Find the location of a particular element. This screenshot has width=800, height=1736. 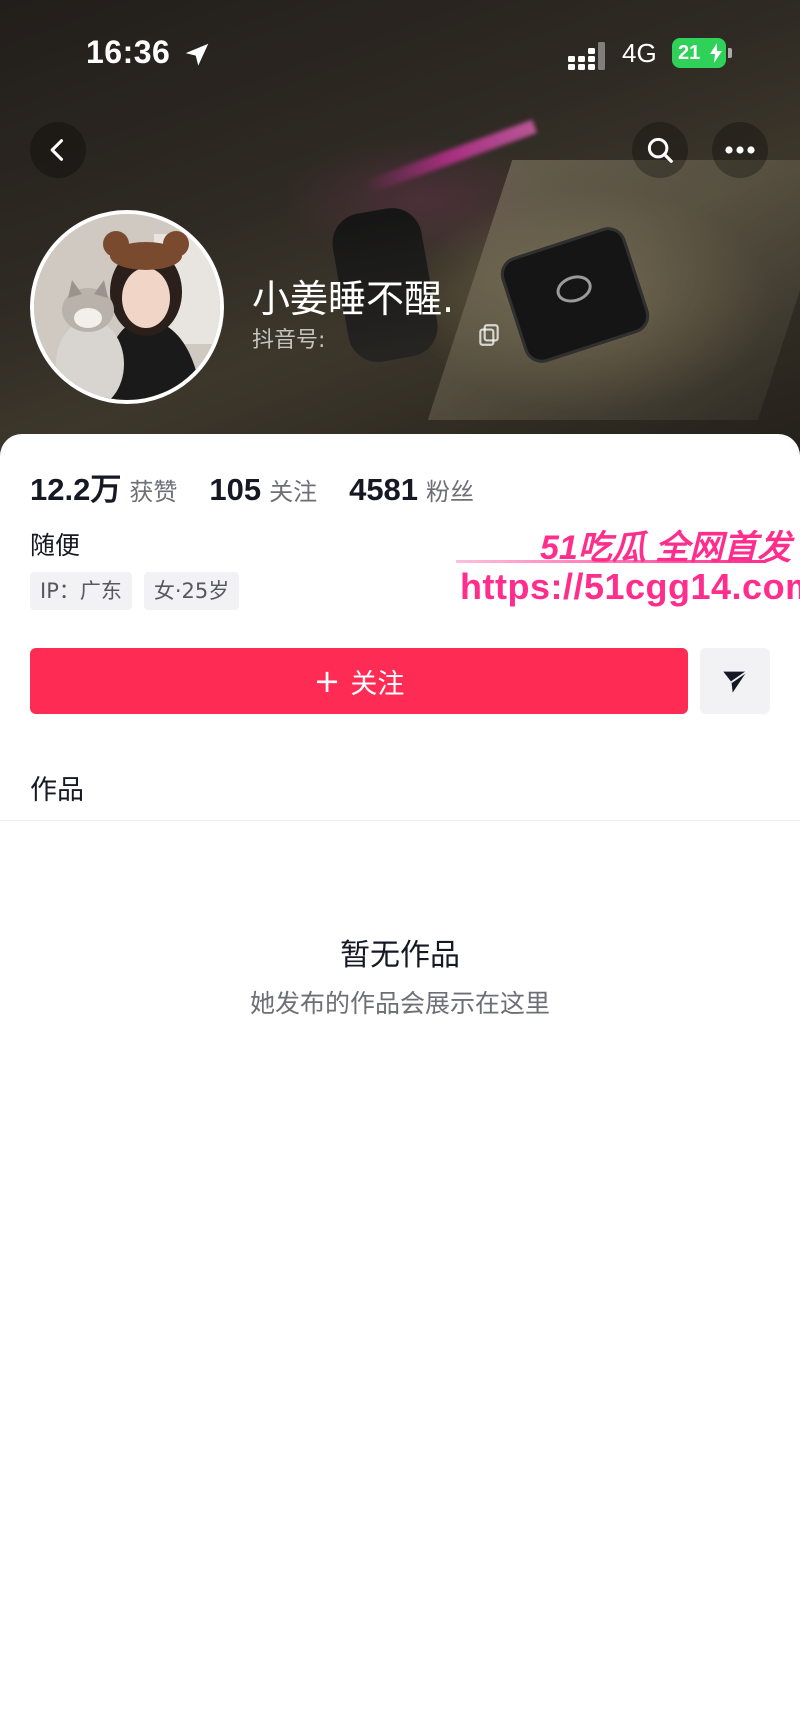

send-icon is located at coordinates (735, 681).